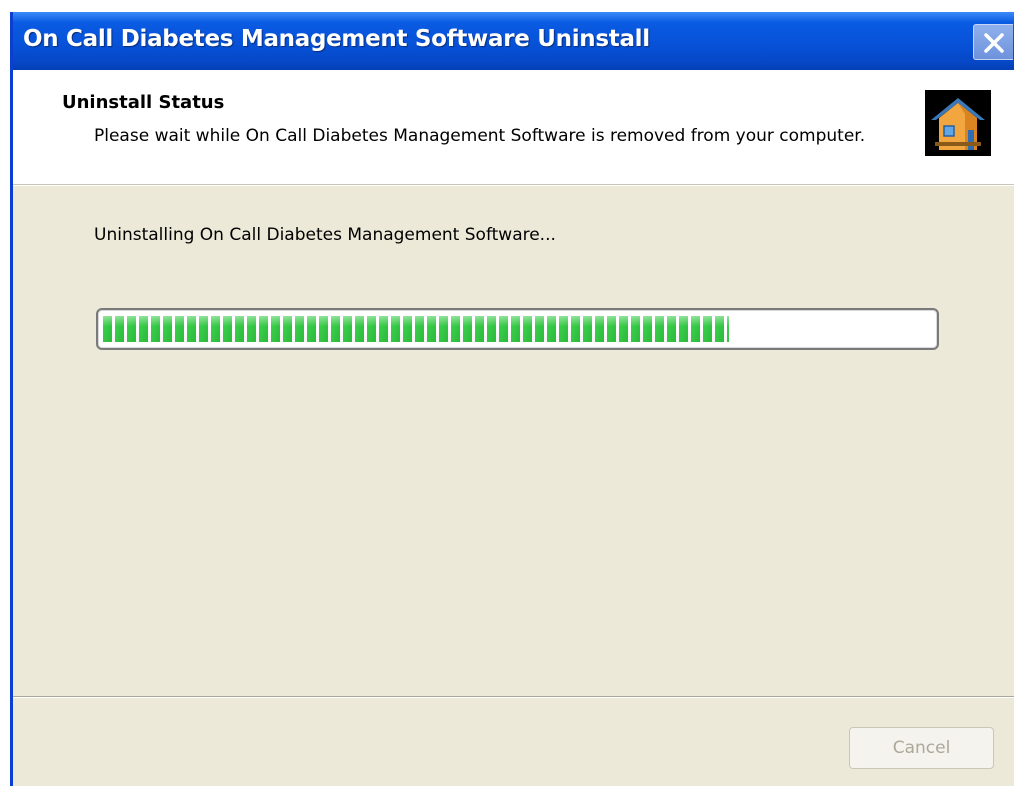 This screenshot has width=1014, height=786. I want to click on progress-bar-fill, so click(416, 329).